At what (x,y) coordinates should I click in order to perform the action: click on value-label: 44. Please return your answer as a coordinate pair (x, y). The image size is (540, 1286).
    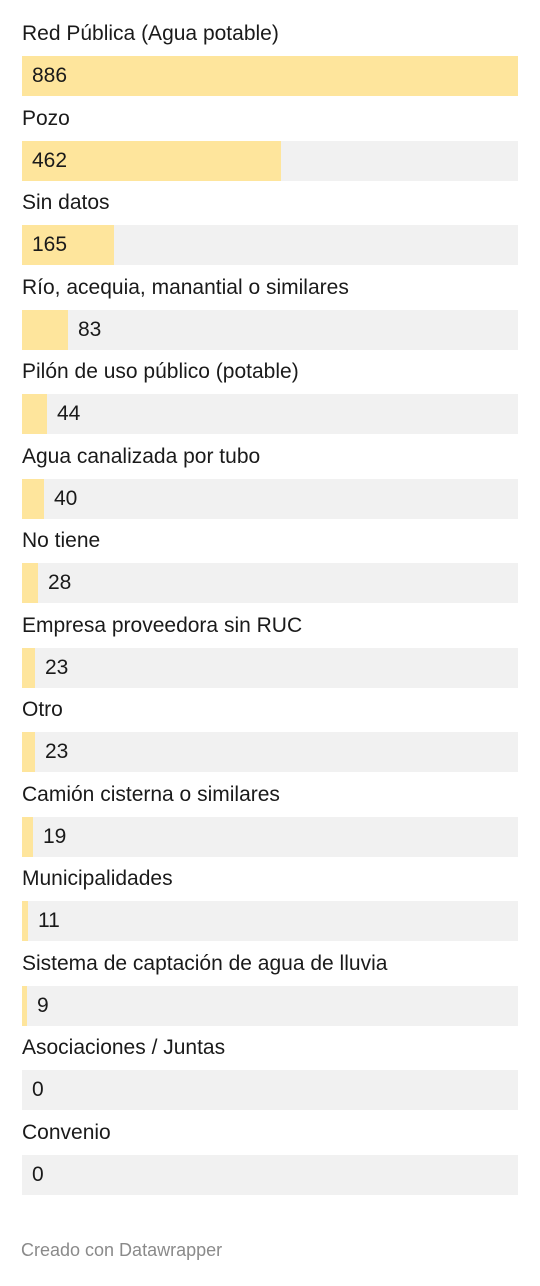
    Looking at the image, I should click on (69, 413).